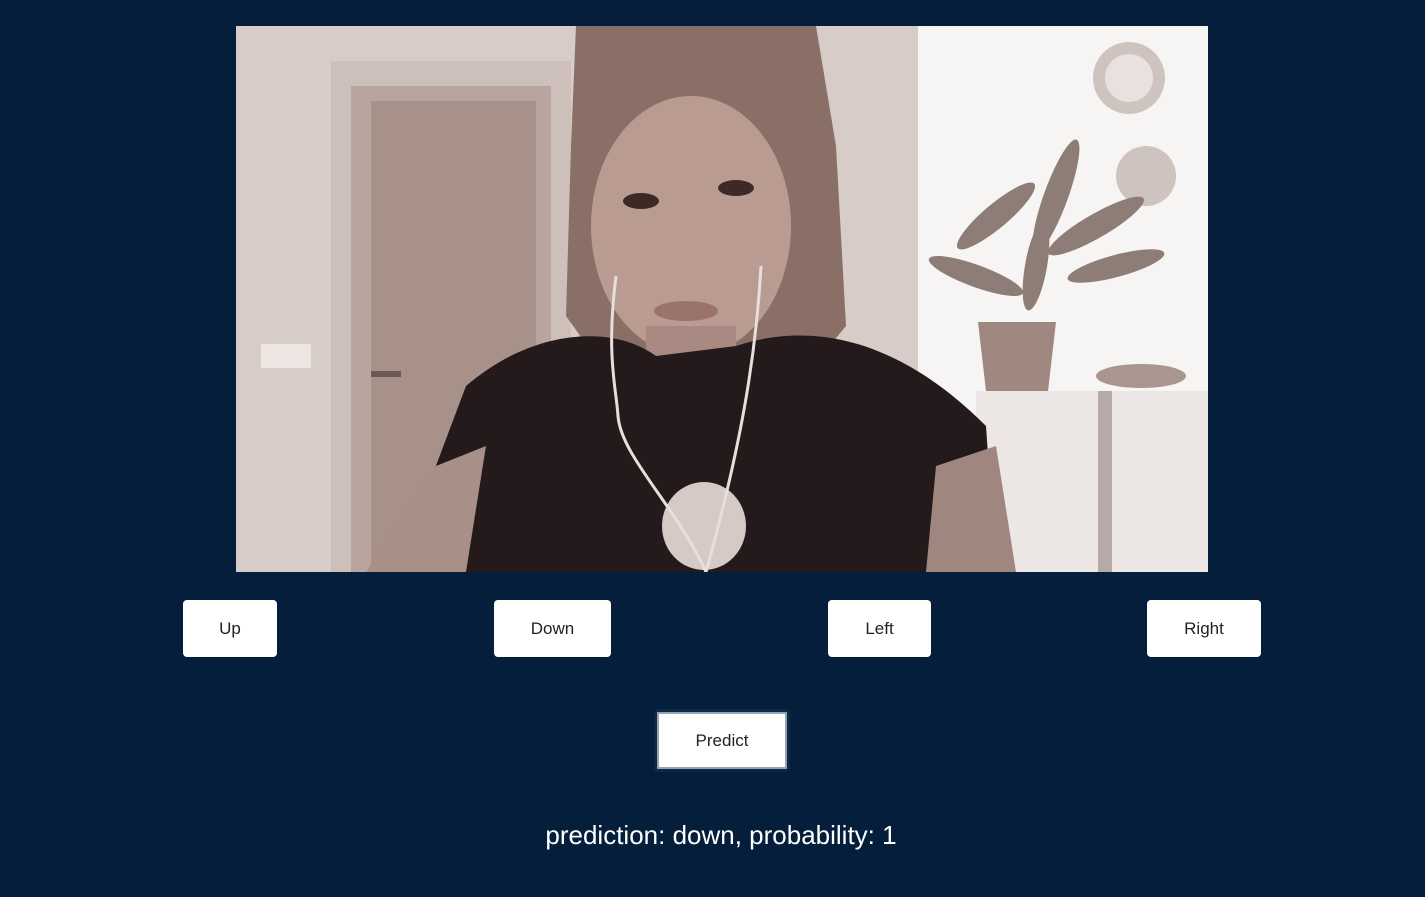 Image resolution: width=1425 pixels, height=897 pixels. What do you see at coordinates (1204, 628) in the screenshot?
I see `right-button: Right` at bounding box center [1204, 628].